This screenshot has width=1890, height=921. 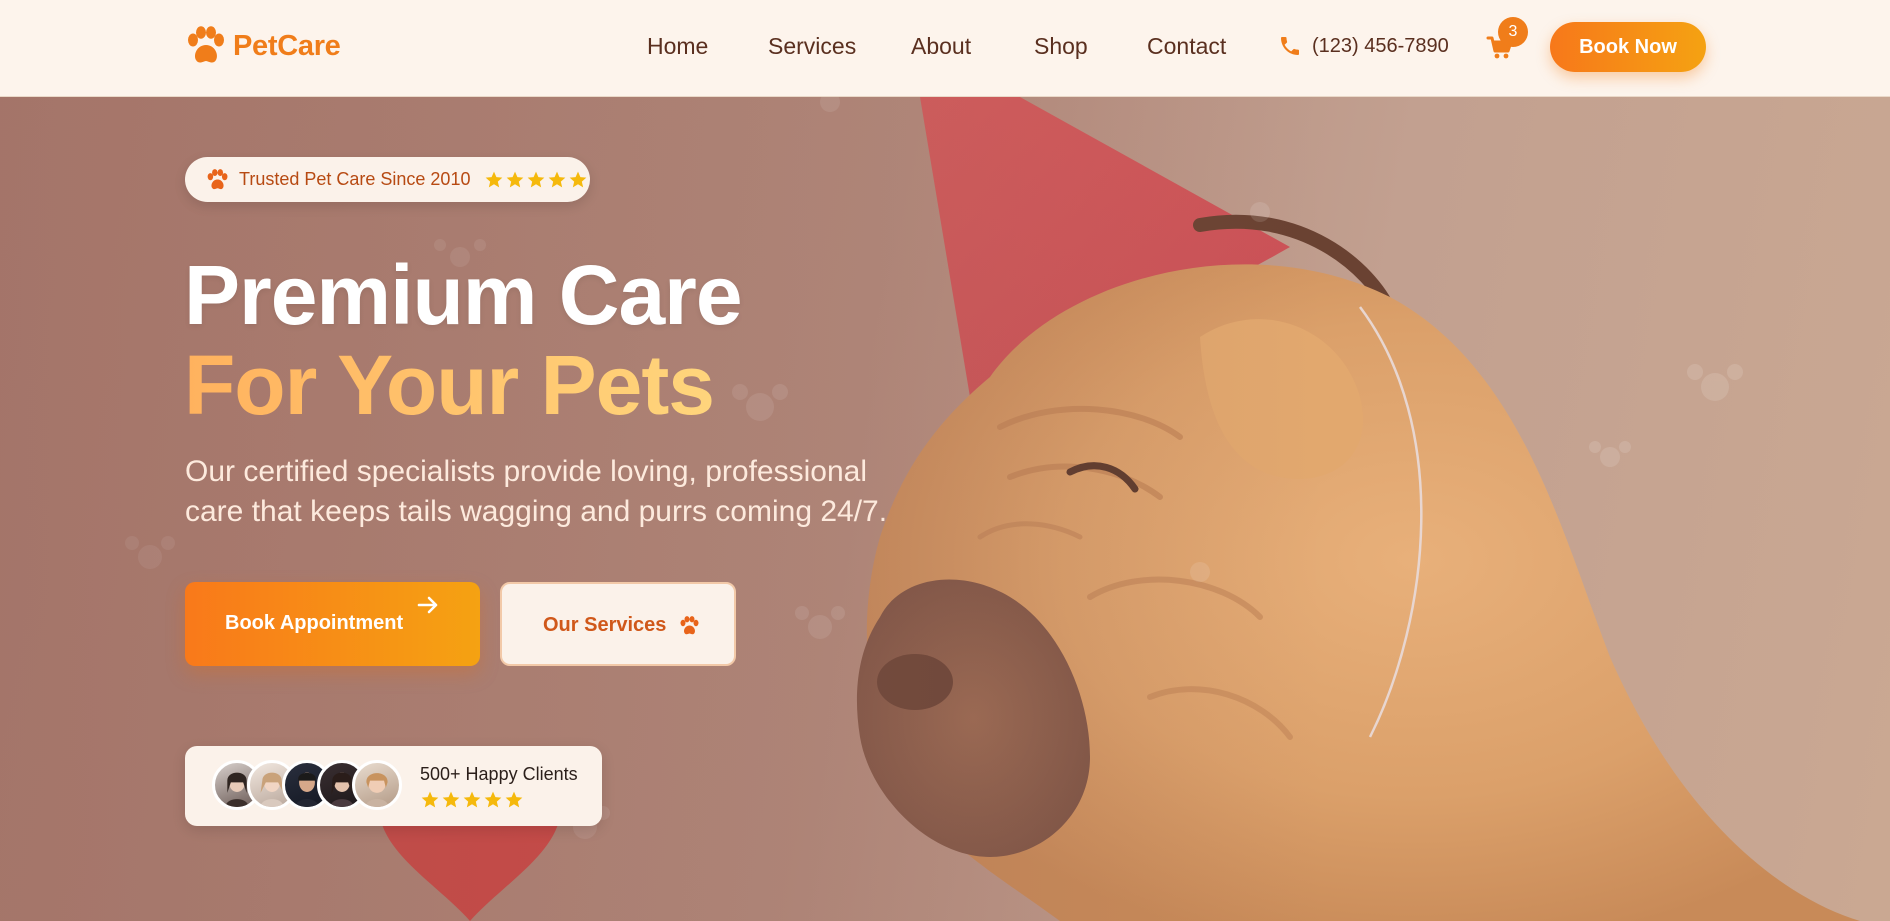 What do you see at coordinates (677, 46) in the screenshot?
I see `nav-link-home: Home` at bounding box center [677, 46].